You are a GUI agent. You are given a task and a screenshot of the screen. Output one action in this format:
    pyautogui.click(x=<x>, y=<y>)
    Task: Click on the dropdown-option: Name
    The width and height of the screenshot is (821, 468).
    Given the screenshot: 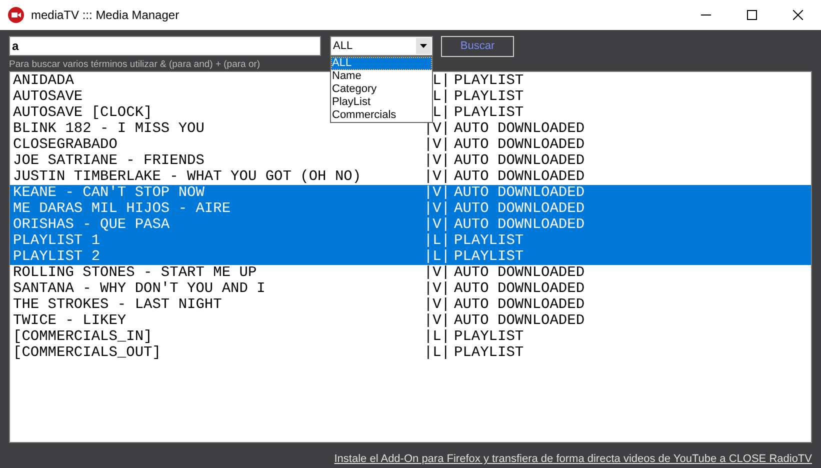 What is the action you would take?
    pyautogui.click(x=381, y=76)
    